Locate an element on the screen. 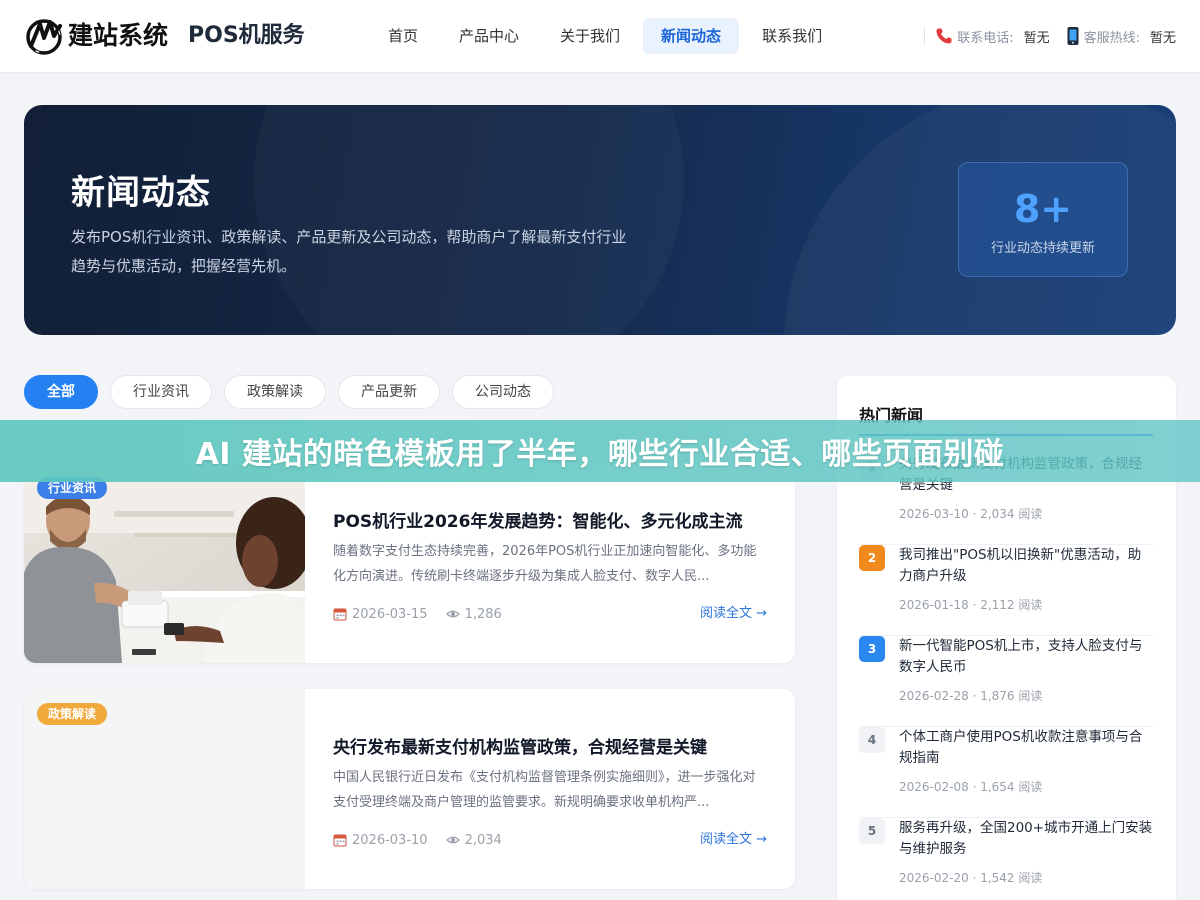  article-category-badge: 政策解读 is located at coordinates (72, 714).